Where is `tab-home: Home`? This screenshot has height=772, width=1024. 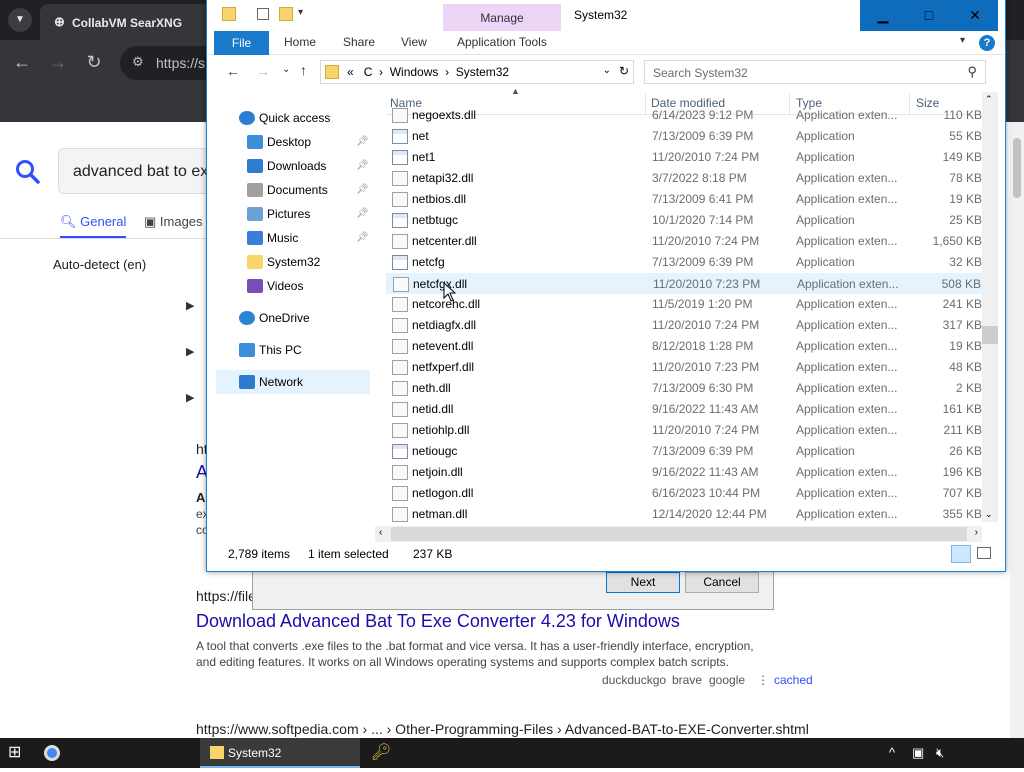
tab-home: Home is located at coordinates (300, 42).